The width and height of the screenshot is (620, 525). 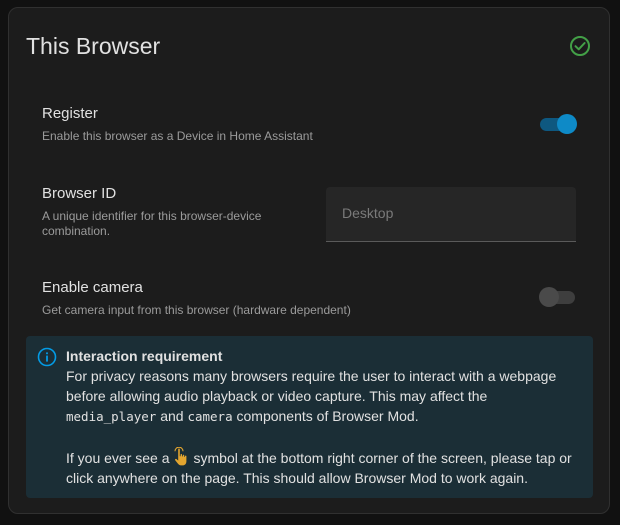 I want to click on hand-pointer-icon, so click(x=179, y=456).